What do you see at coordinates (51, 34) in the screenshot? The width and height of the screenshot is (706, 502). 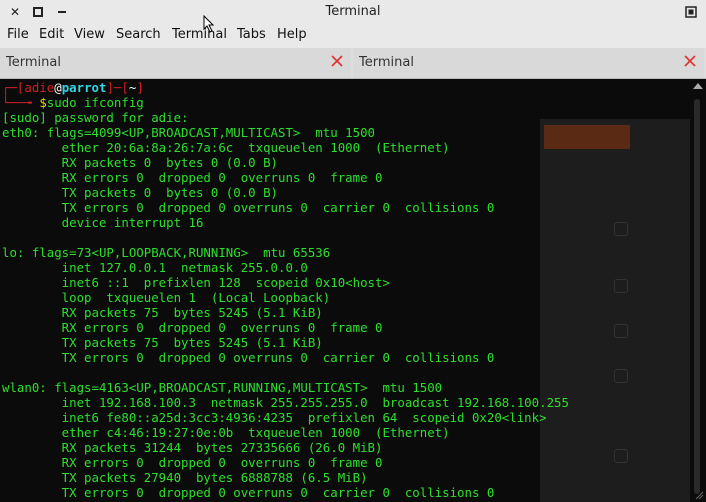 I see `menu-edit: Edit` at bounding box center [51, 34].